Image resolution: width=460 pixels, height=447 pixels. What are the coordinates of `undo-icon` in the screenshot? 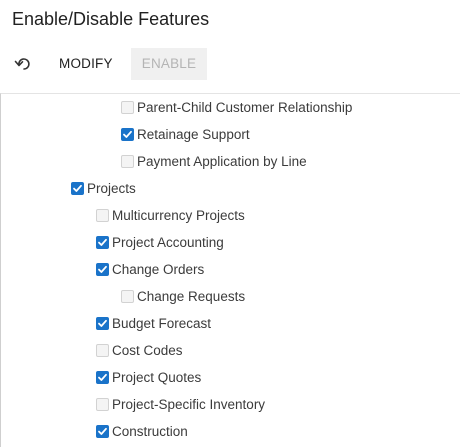 It's located at (23, 64).